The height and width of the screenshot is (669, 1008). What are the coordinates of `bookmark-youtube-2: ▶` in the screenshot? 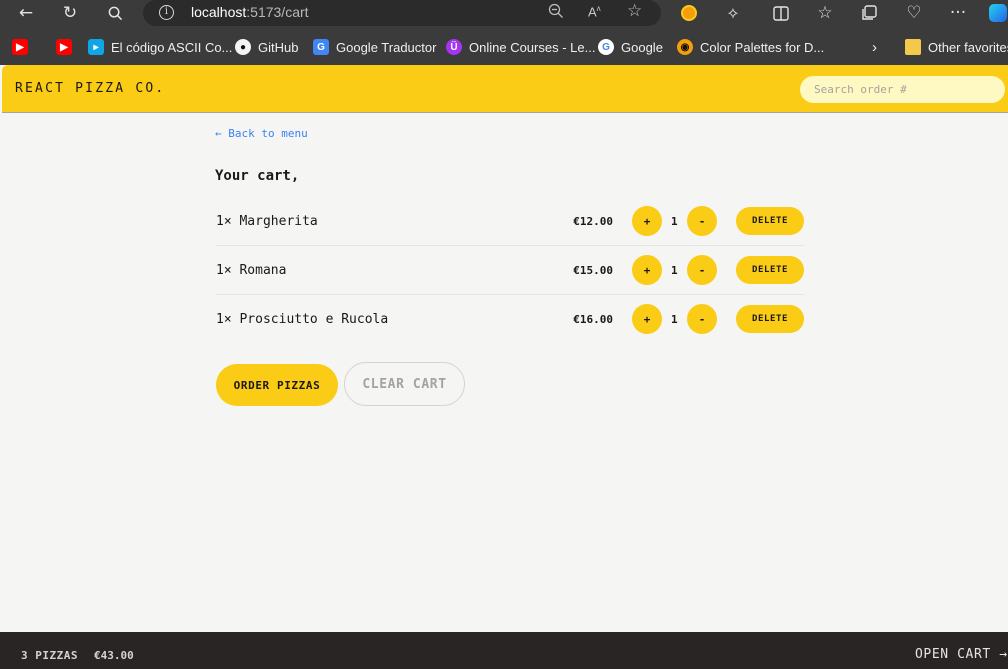 It's located at (64, 47).